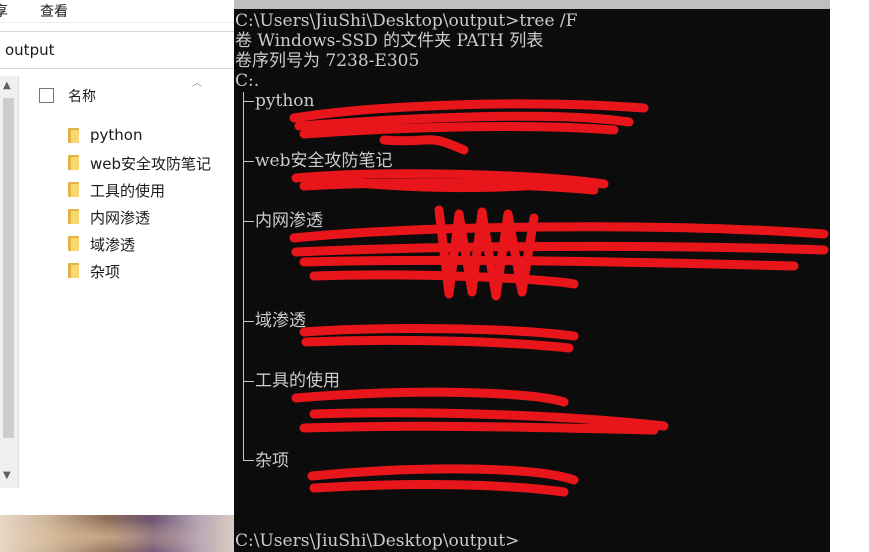 The width and height of the screenshot is (869, 552). What do you see at coordinates (197, 83) in the screenshot?
I see `sort-up-icon: ︿` at bounding box center [197, 83].